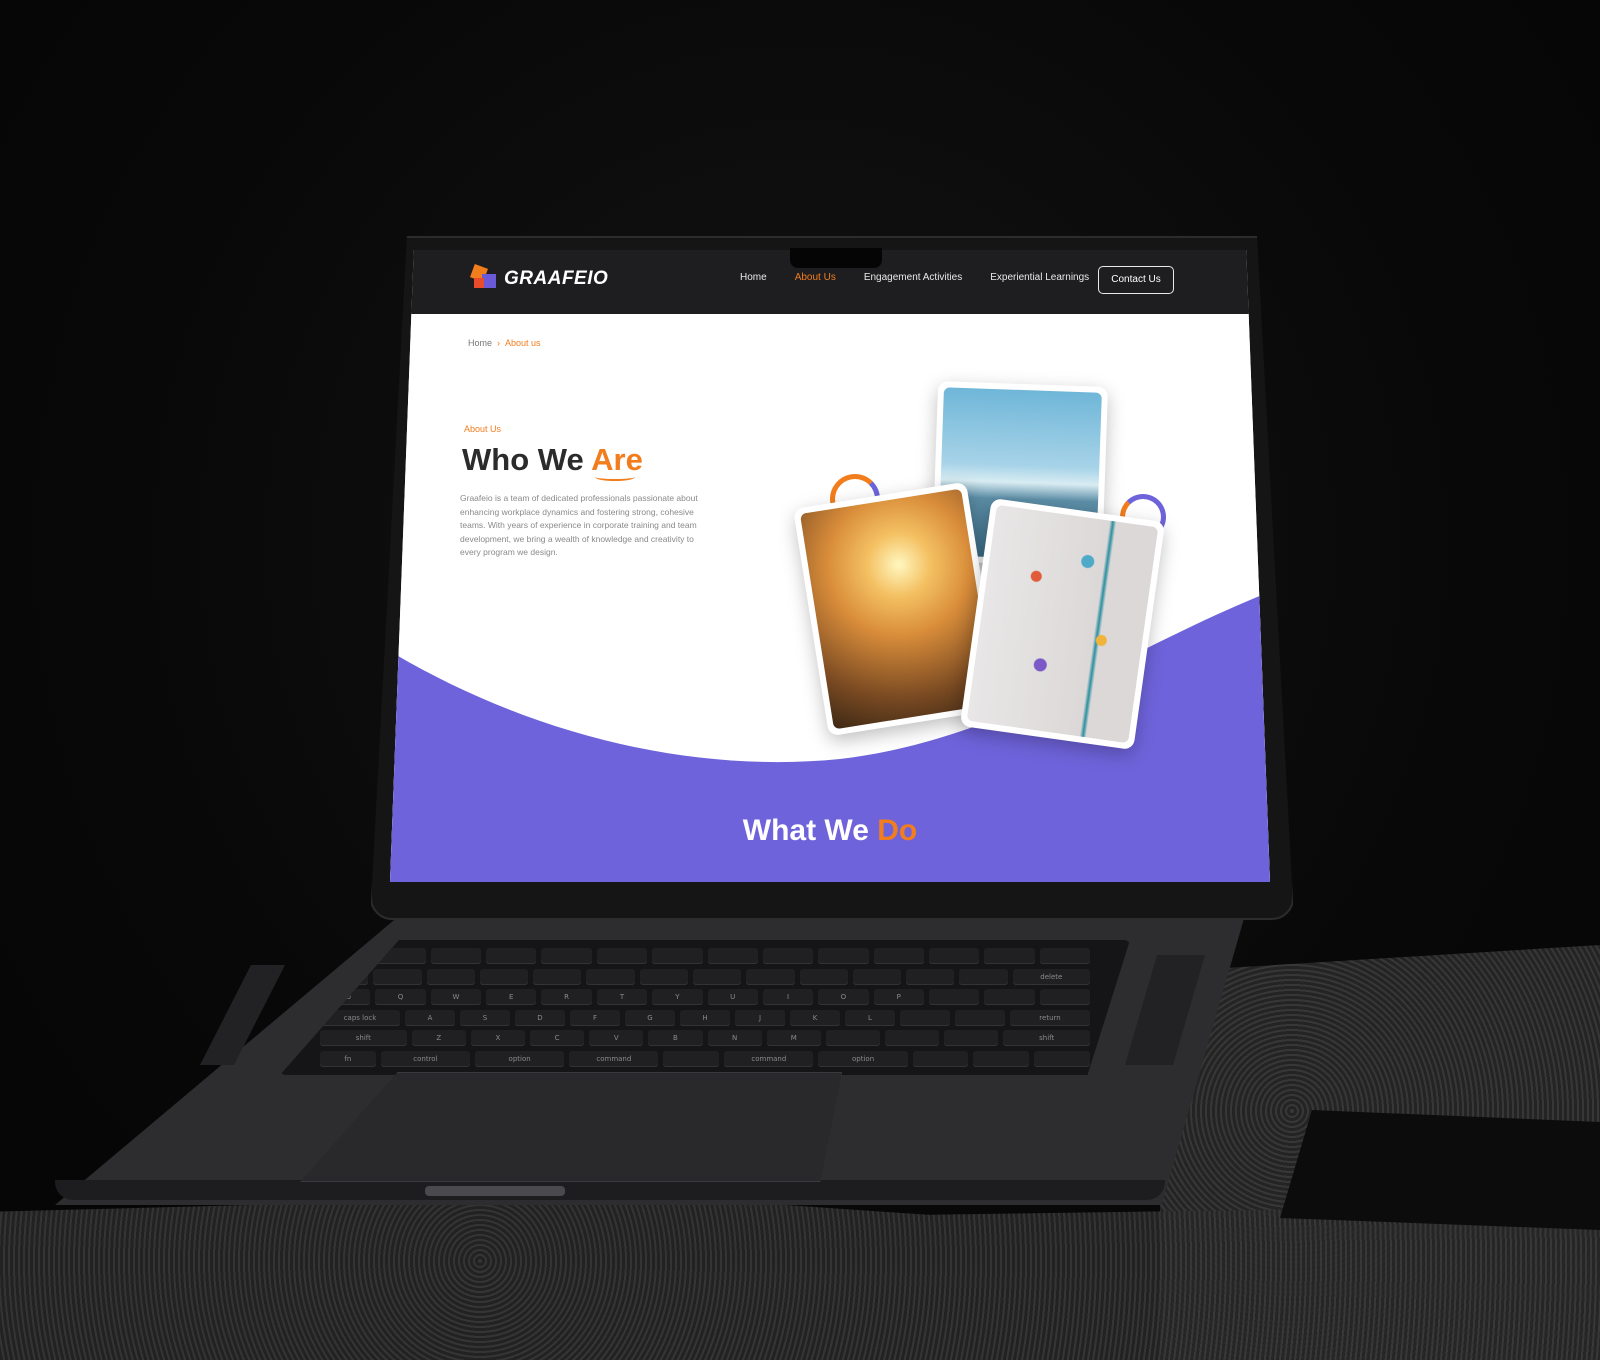  I want to click on keyboard-key: M, so click(793, 1038).